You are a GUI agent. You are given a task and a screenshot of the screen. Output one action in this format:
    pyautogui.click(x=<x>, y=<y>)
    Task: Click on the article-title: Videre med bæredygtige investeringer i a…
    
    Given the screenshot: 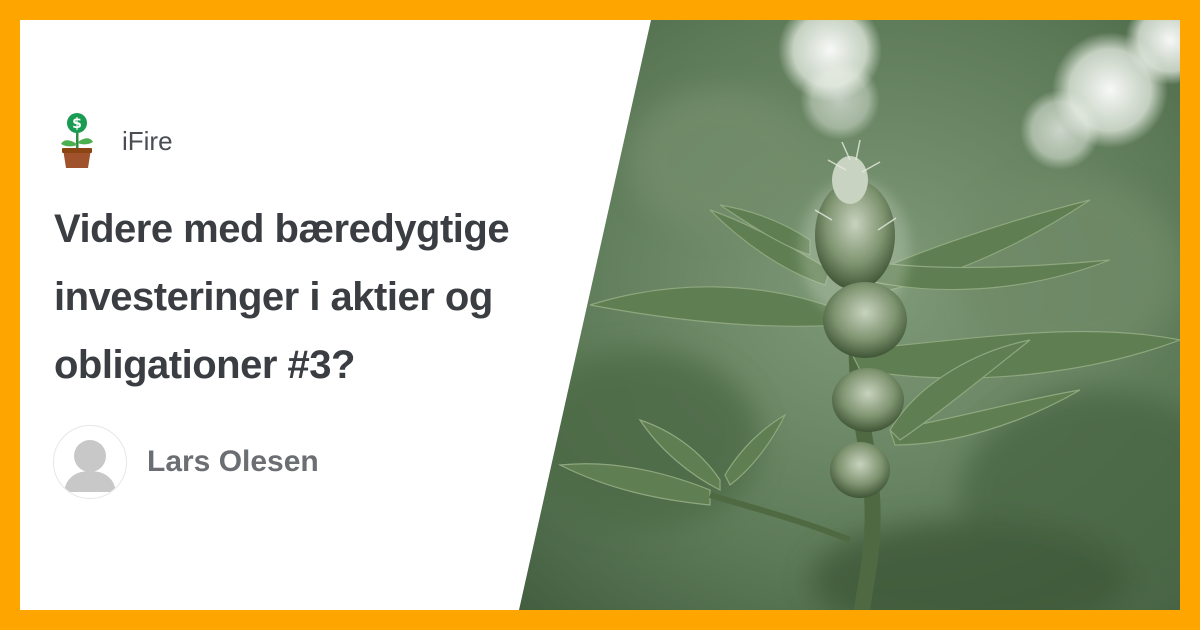 What is the action you would take?
    pyautogui.click(x=282, y=297)
    